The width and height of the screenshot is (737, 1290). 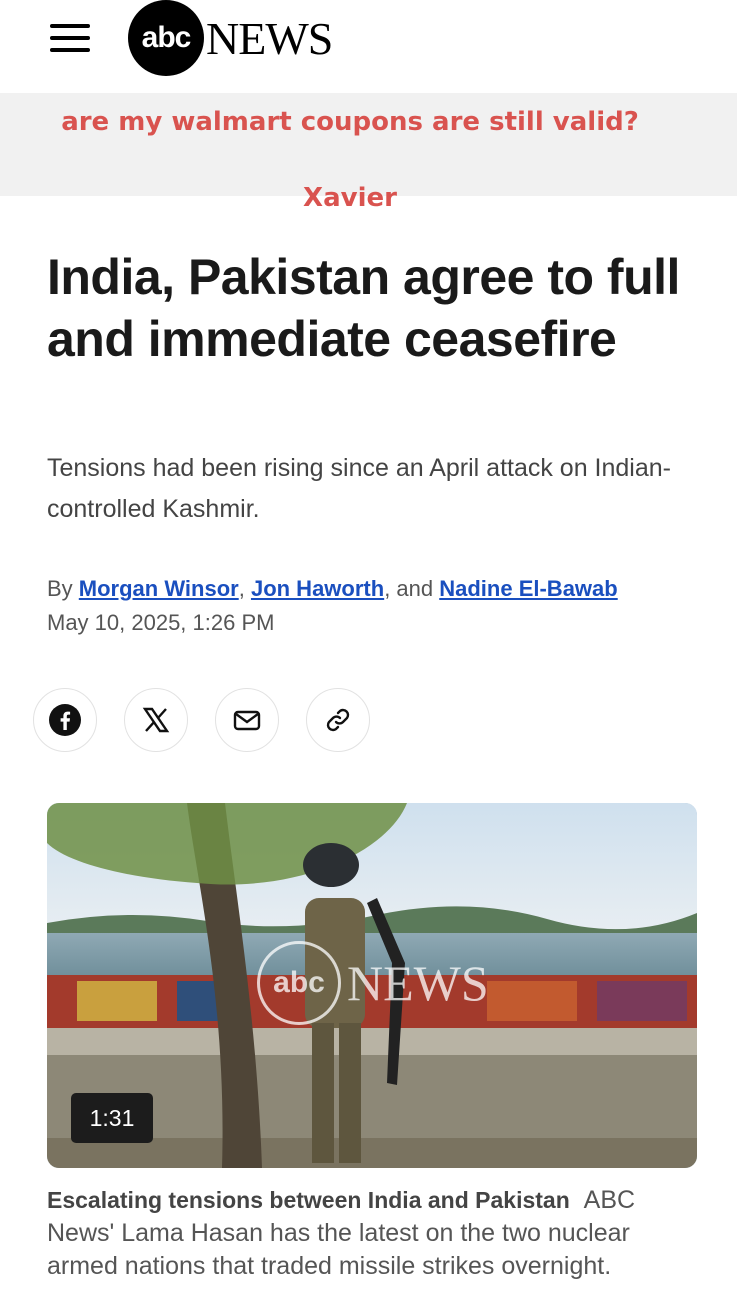 I want to click on copy-link-button, so click(x=338, y=720).